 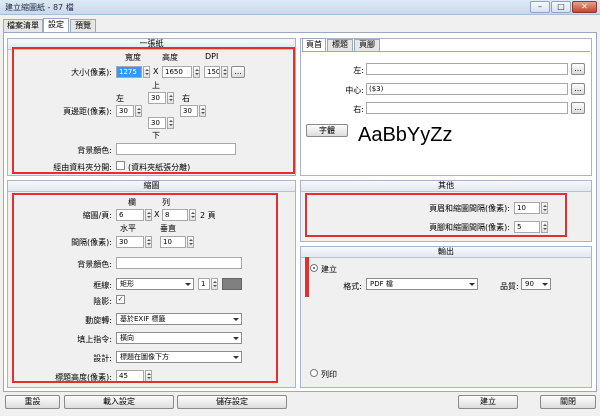 I want to click on cols-spinner, so click(x=192, y=215).